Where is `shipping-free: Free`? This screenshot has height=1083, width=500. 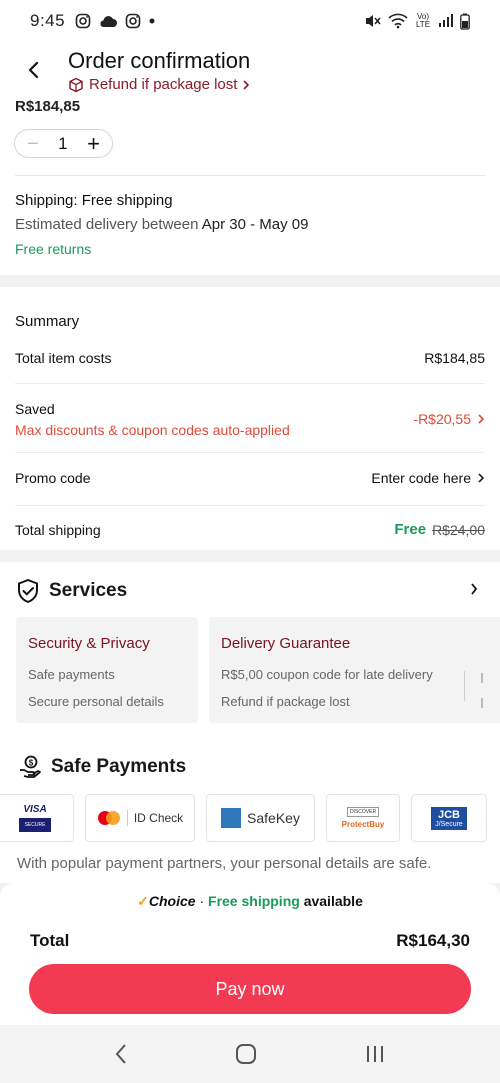
shipping-free: Free is located at coordinates (410, 529).